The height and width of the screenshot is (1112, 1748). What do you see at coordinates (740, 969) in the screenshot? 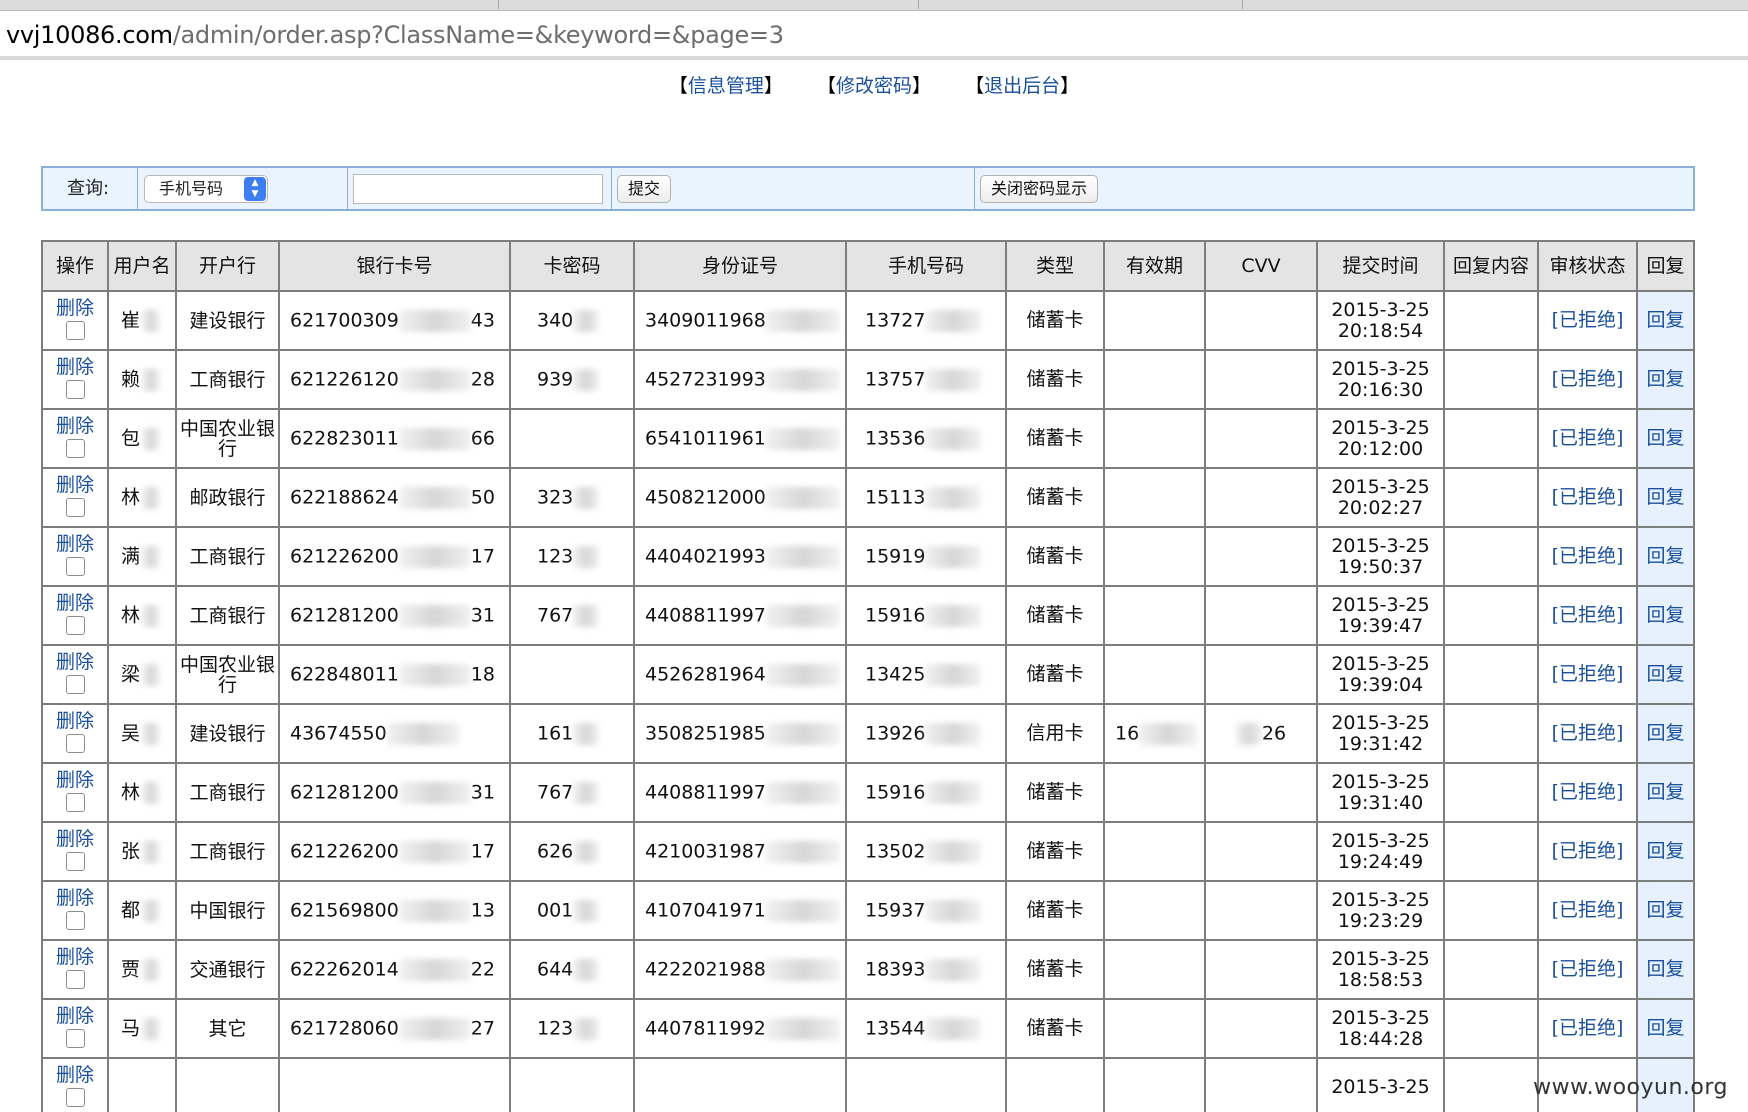
I see `id-number-cell: 4222021988` at bounding box center [740, 969].